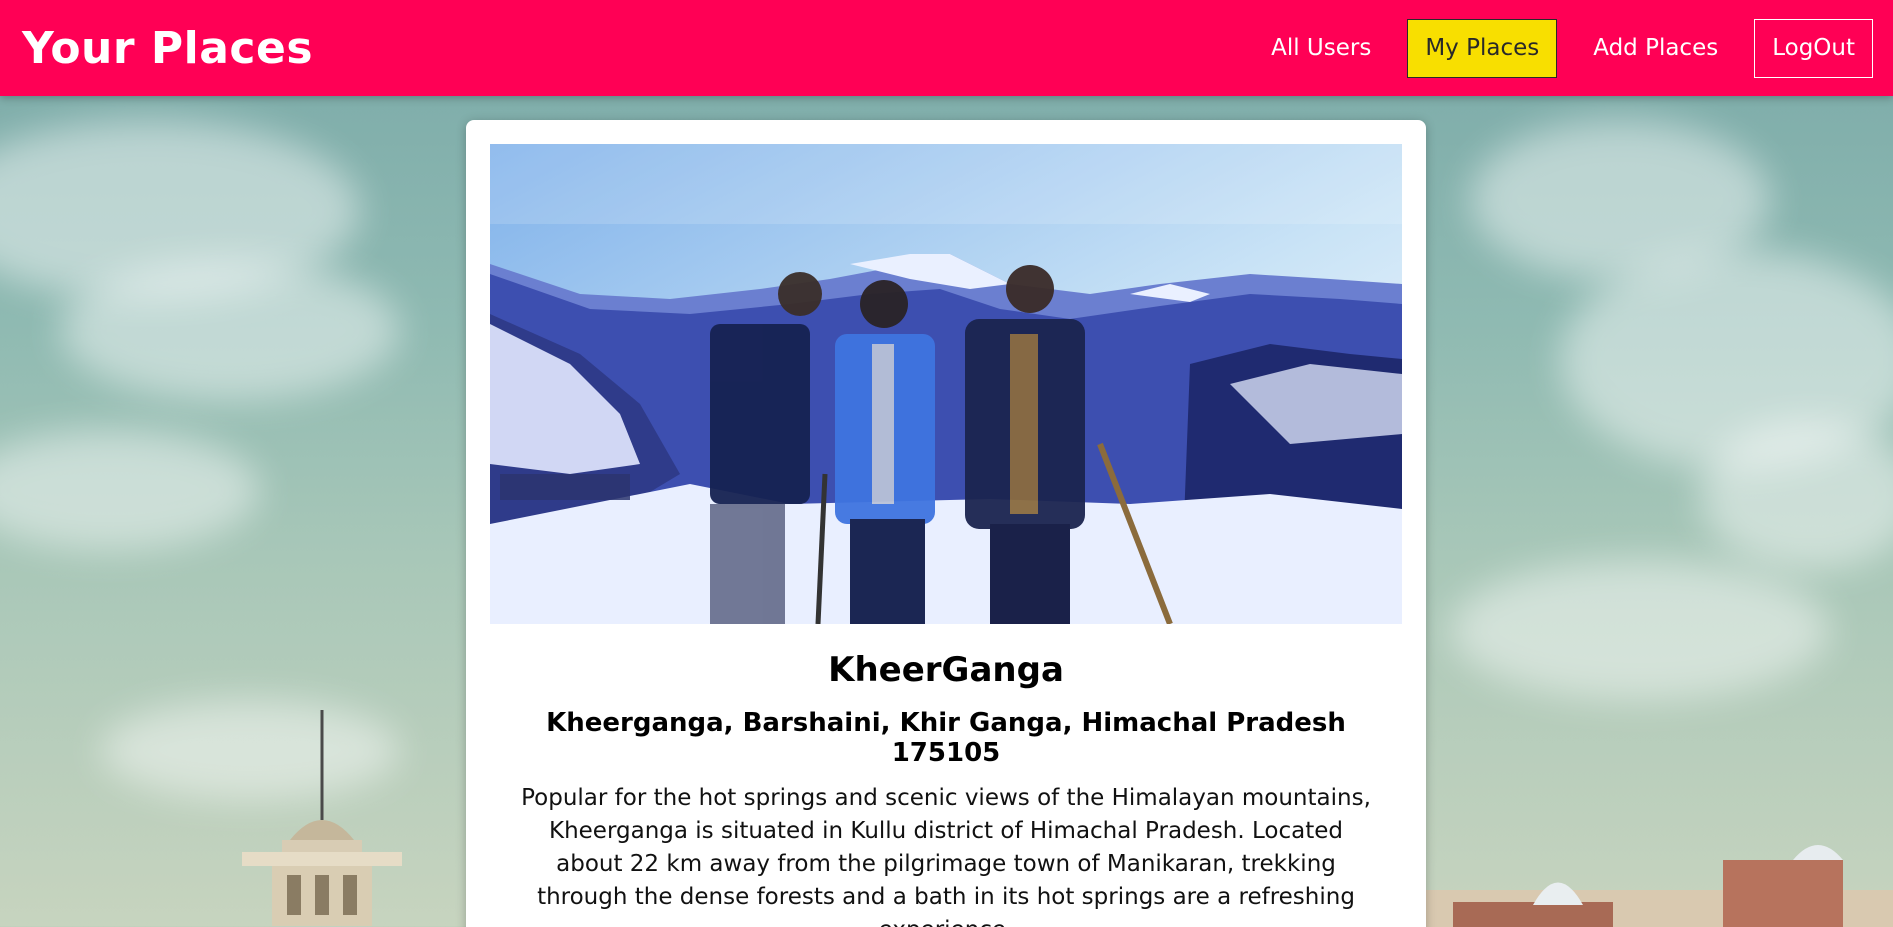 The image size is (1893, 927). I want to click on nav-all-users: All Users, so click(1321, 48).